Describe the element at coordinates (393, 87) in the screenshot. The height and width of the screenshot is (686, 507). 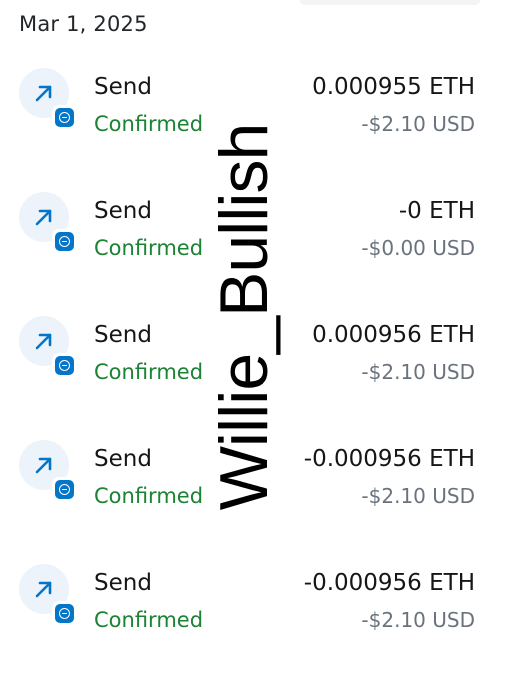
I see `transaction-amount: 0.000955 ETH` at that location.